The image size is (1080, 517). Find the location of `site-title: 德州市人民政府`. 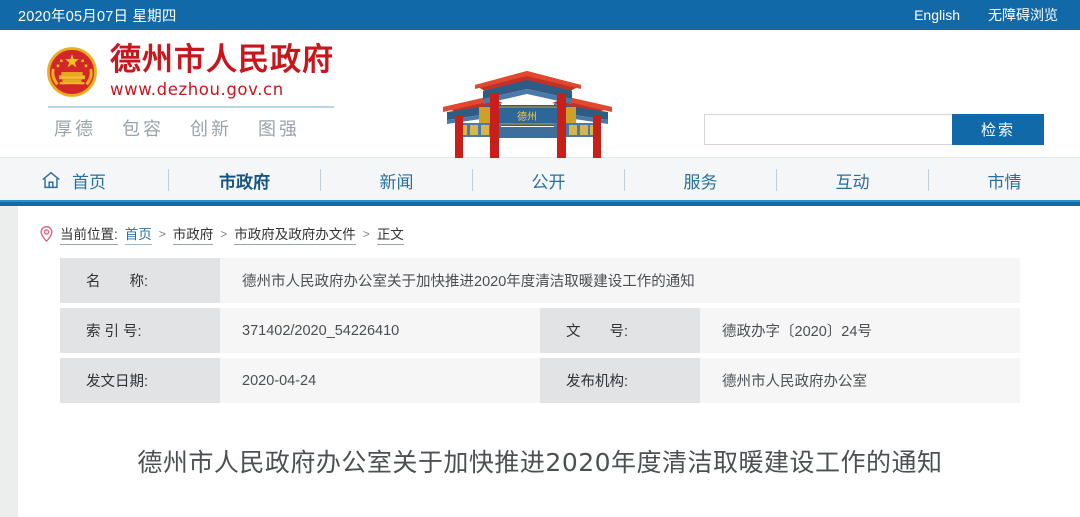

site-title: 德州市人民政府 is located at coordinates (222, 60).